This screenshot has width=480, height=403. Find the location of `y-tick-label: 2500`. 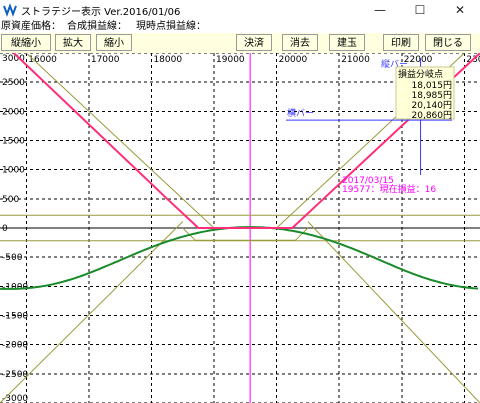

y-tick-label: 2500 is located at coordinates (13, 83).